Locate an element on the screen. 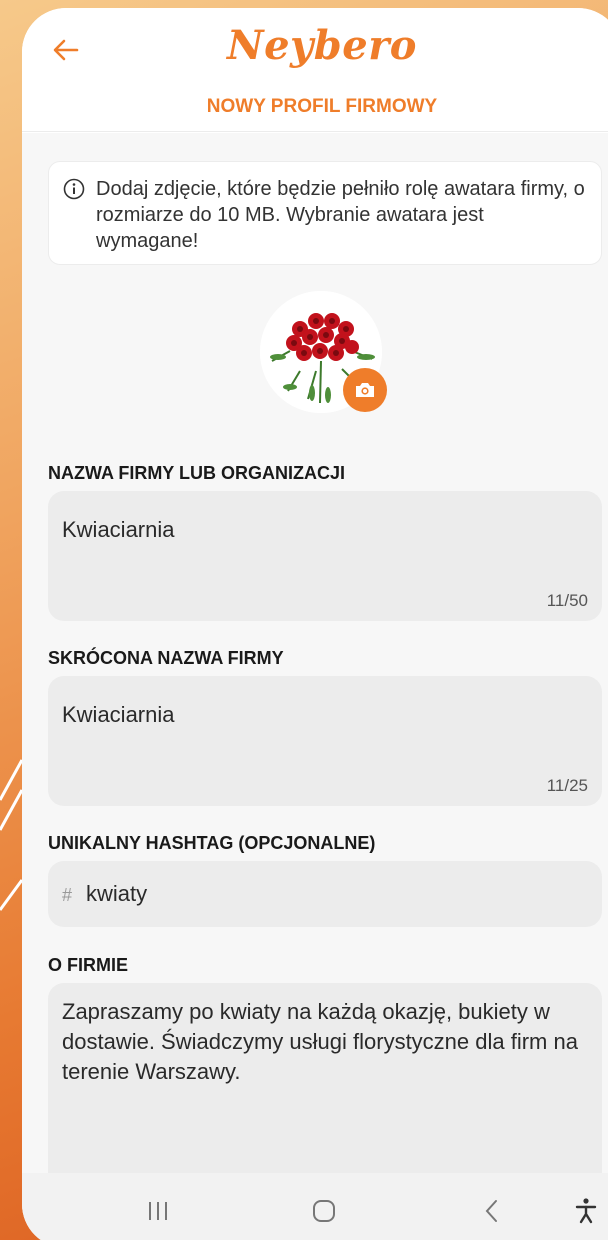 This screenshot has width=608, height=1240. company-name-value: Kwiaciarnia is located at coordinates (118, 530).